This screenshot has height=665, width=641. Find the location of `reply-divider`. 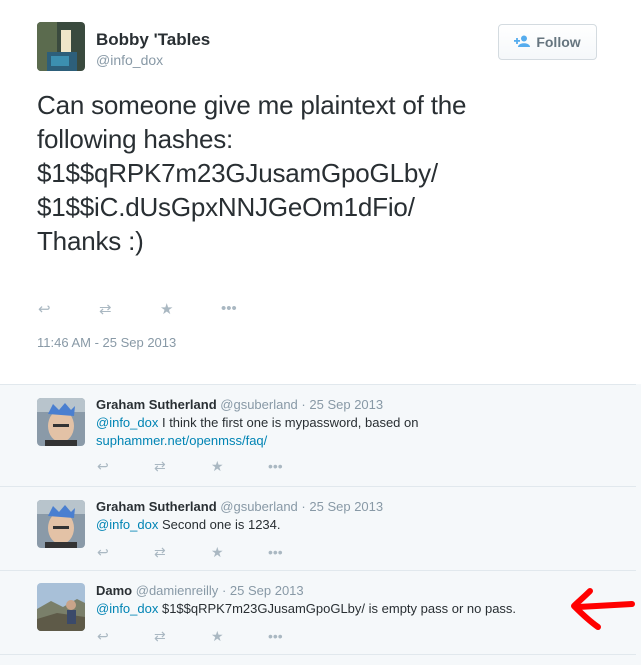

reply-divider is located at coordinates (318, 659).